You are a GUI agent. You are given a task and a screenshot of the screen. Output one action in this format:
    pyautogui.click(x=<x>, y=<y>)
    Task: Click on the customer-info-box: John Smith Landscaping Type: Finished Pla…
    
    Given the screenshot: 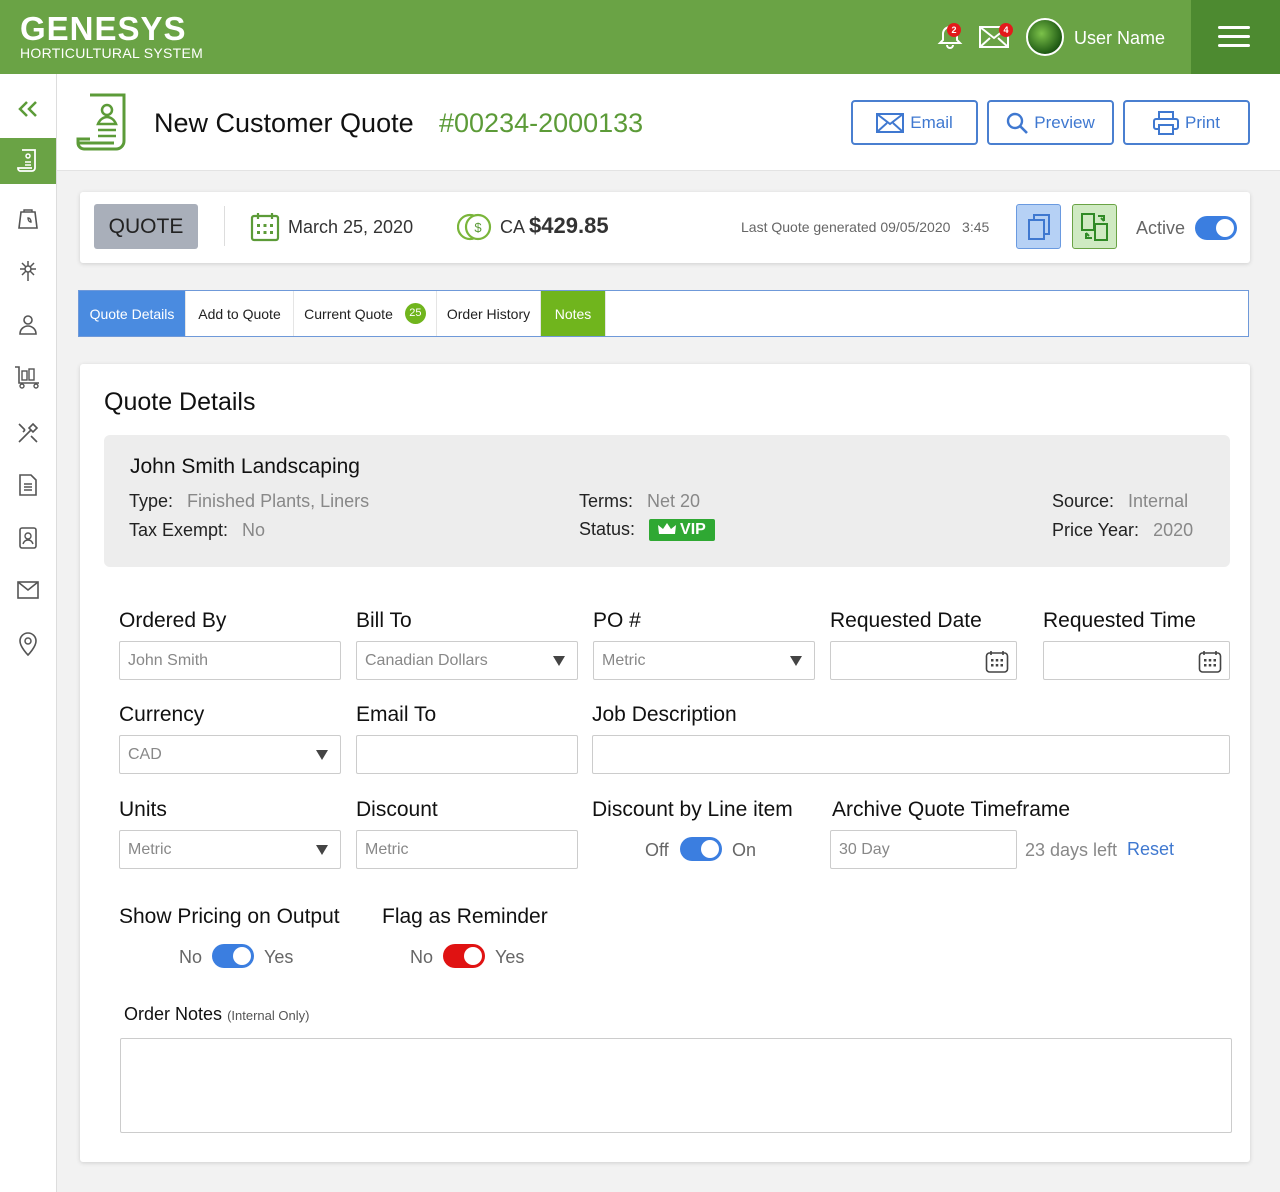 What is the action you would take?
    pyautogui.click(x=667, y=501)
    